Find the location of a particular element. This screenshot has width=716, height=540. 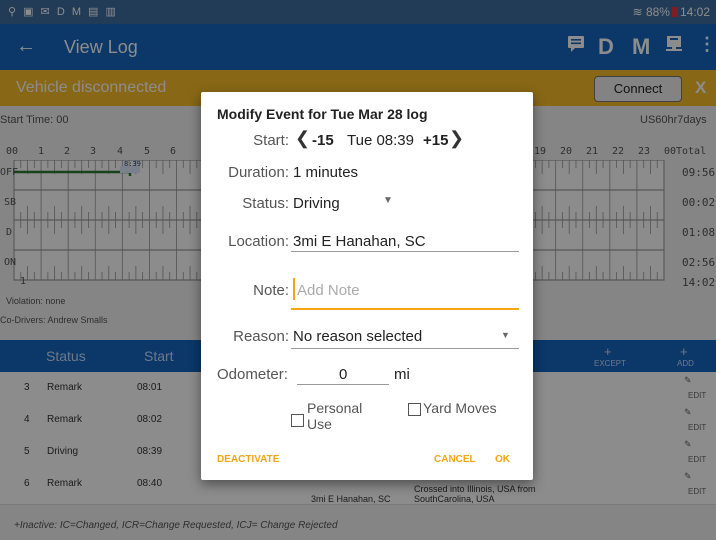

status-dropdown-arrow-icon: ▼ is located at coordinates (388, 200).